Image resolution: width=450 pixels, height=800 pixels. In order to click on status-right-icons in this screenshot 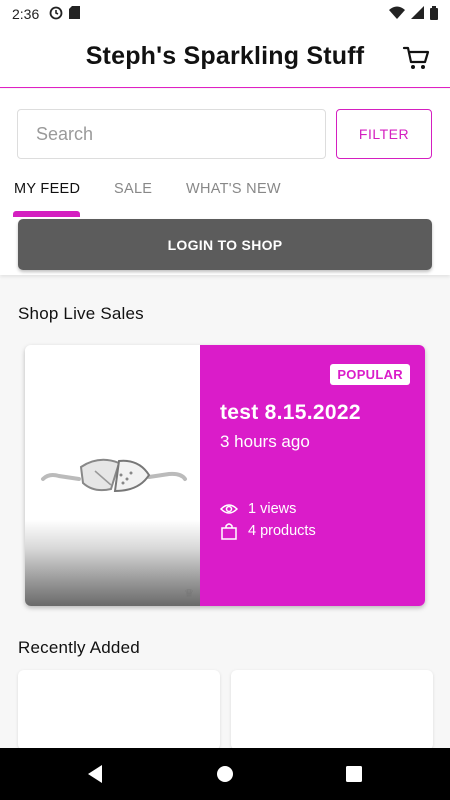, I will do `click(413, 14)`.